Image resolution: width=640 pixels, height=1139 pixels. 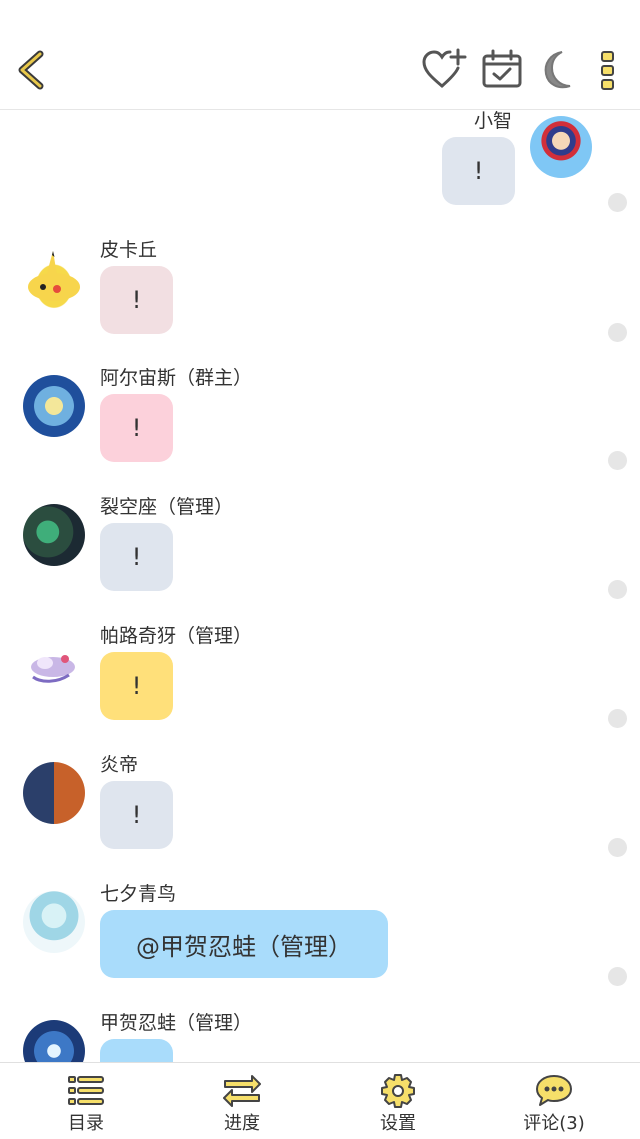 What do you see at coordinates (167, 507) in the screenshot?
I see `sender-name: 裂空座（管理）` at bounding box center [167, 507].